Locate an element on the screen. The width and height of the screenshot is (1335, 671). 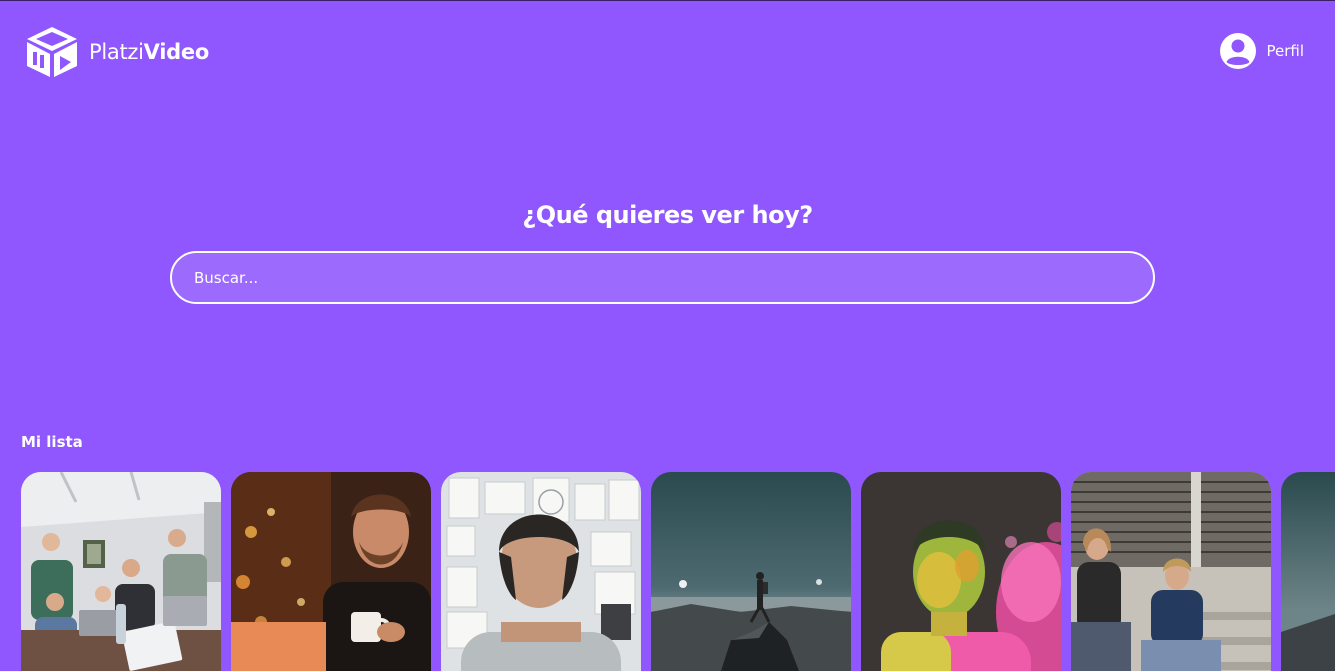
logo: PlatziVideo is located at coordinates (117, 52).